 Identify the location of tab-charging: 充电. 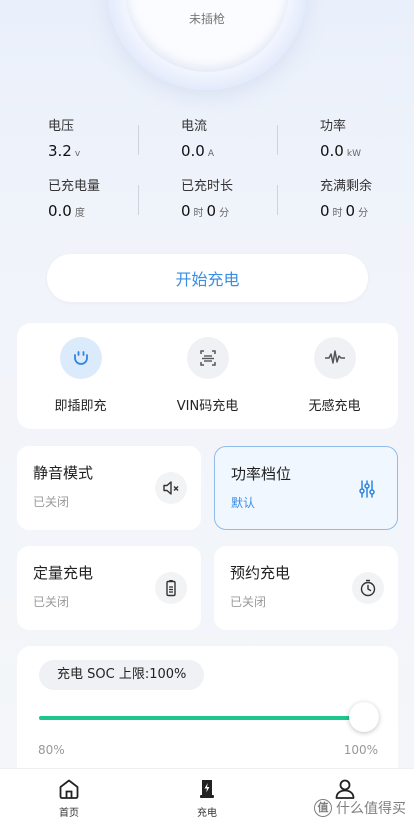
(207, 800).